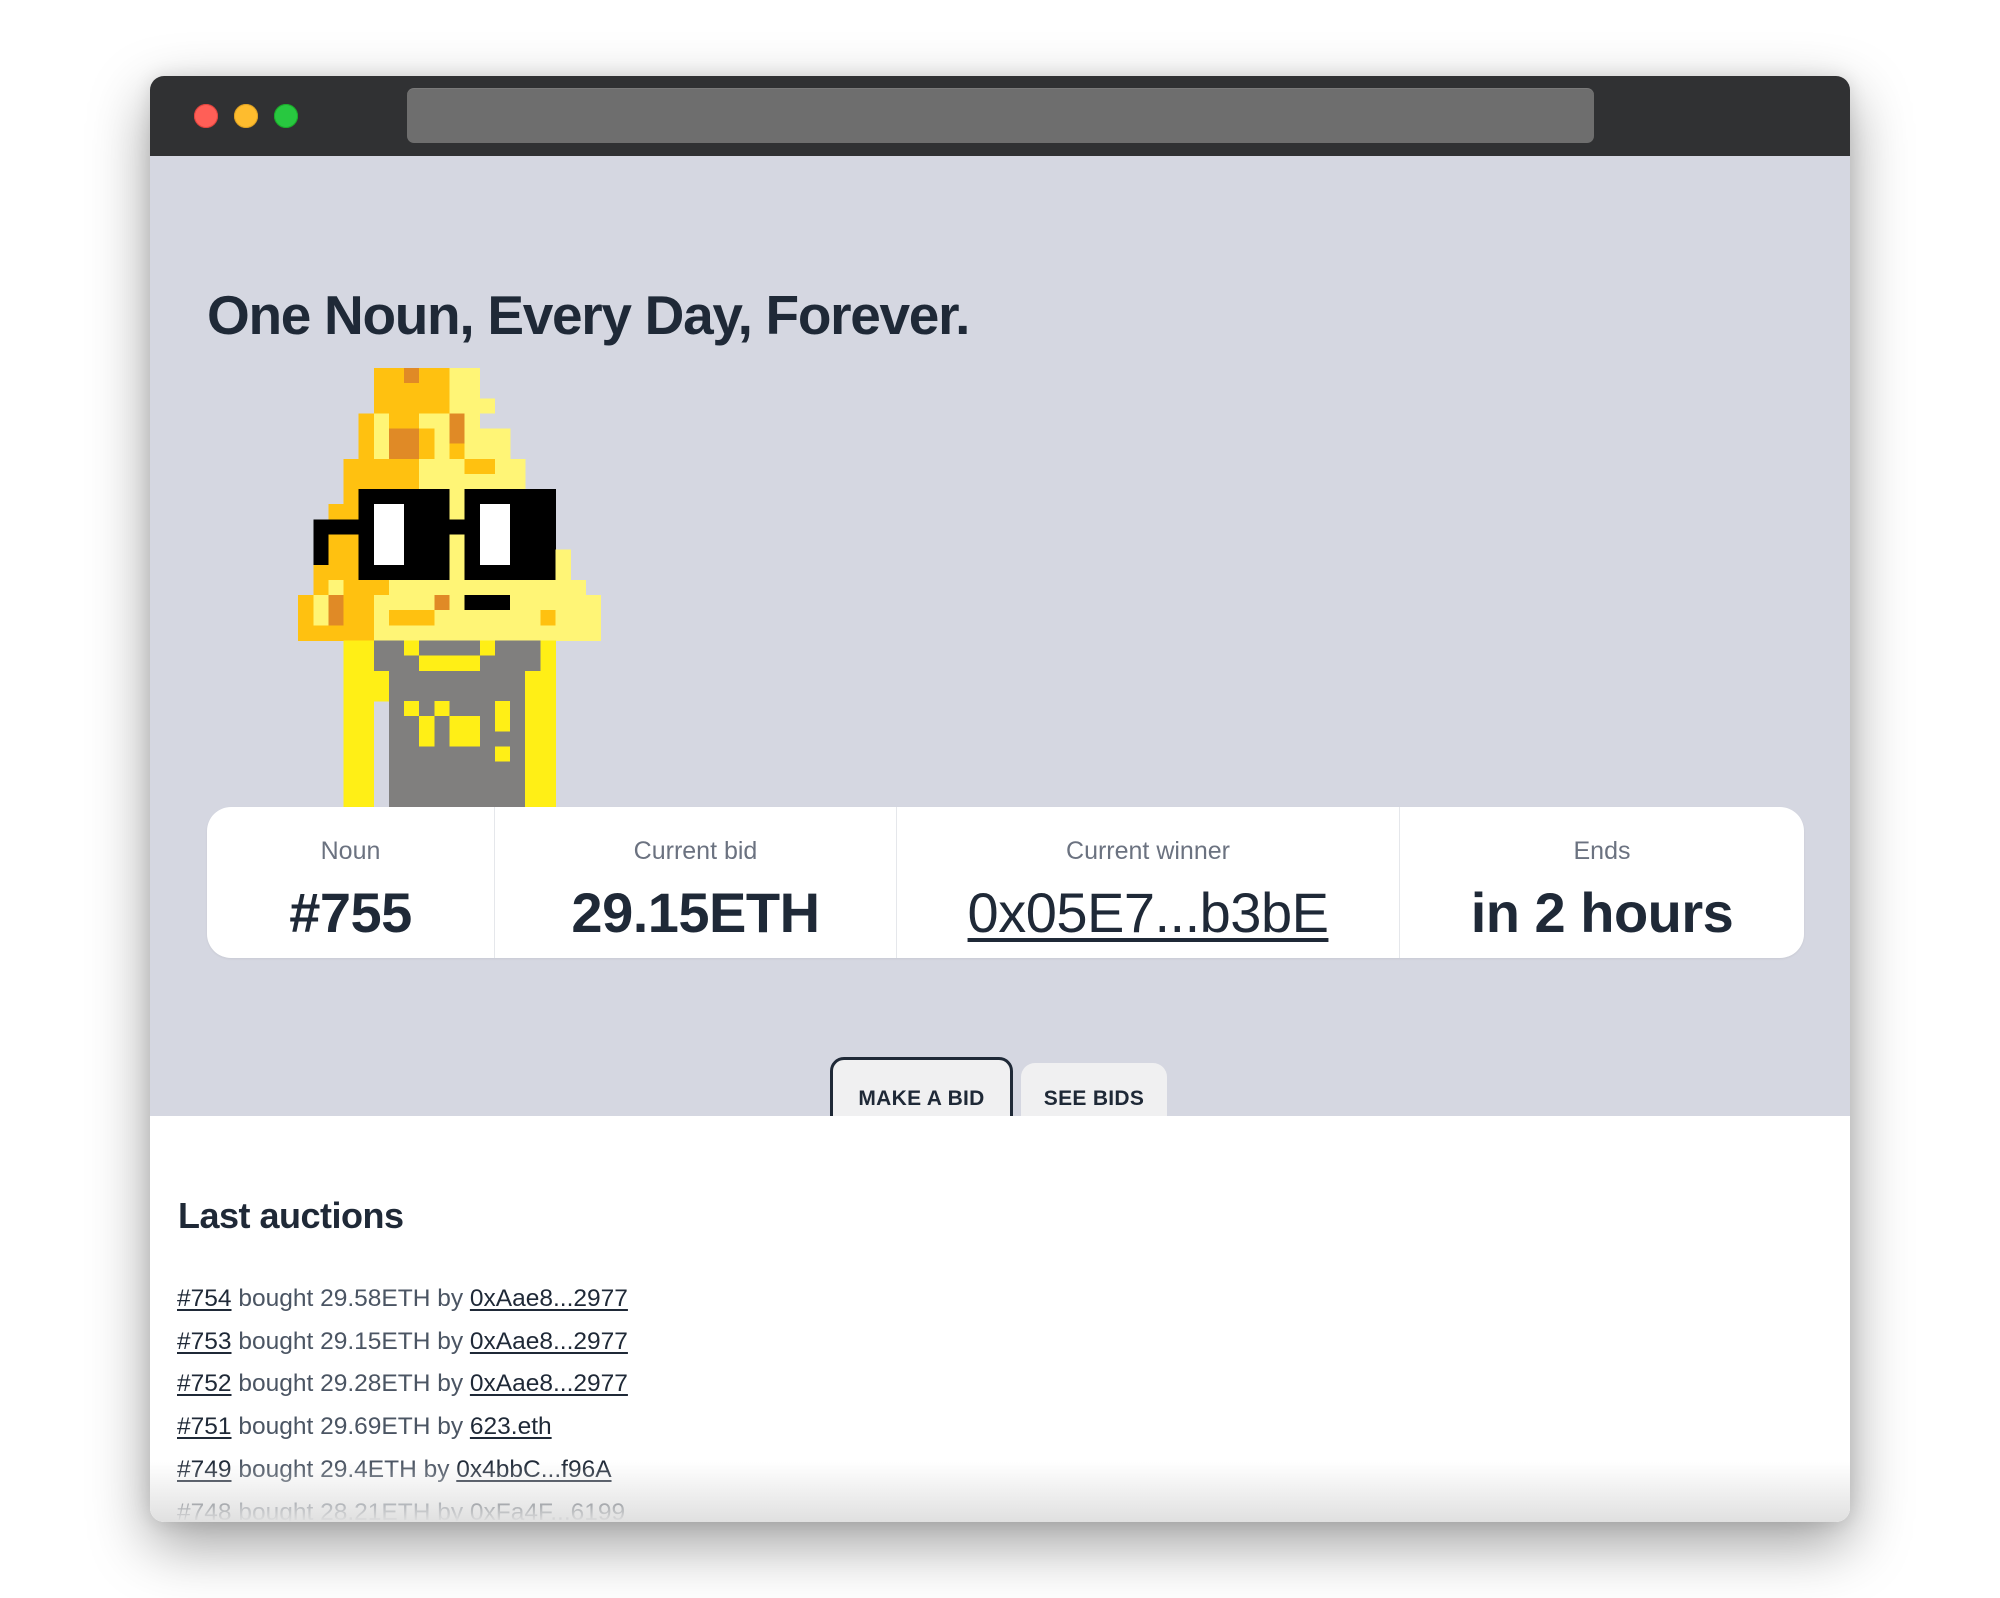  I want to click on buyer-link: 0x4bbC...f96A, so click(533, 1469).